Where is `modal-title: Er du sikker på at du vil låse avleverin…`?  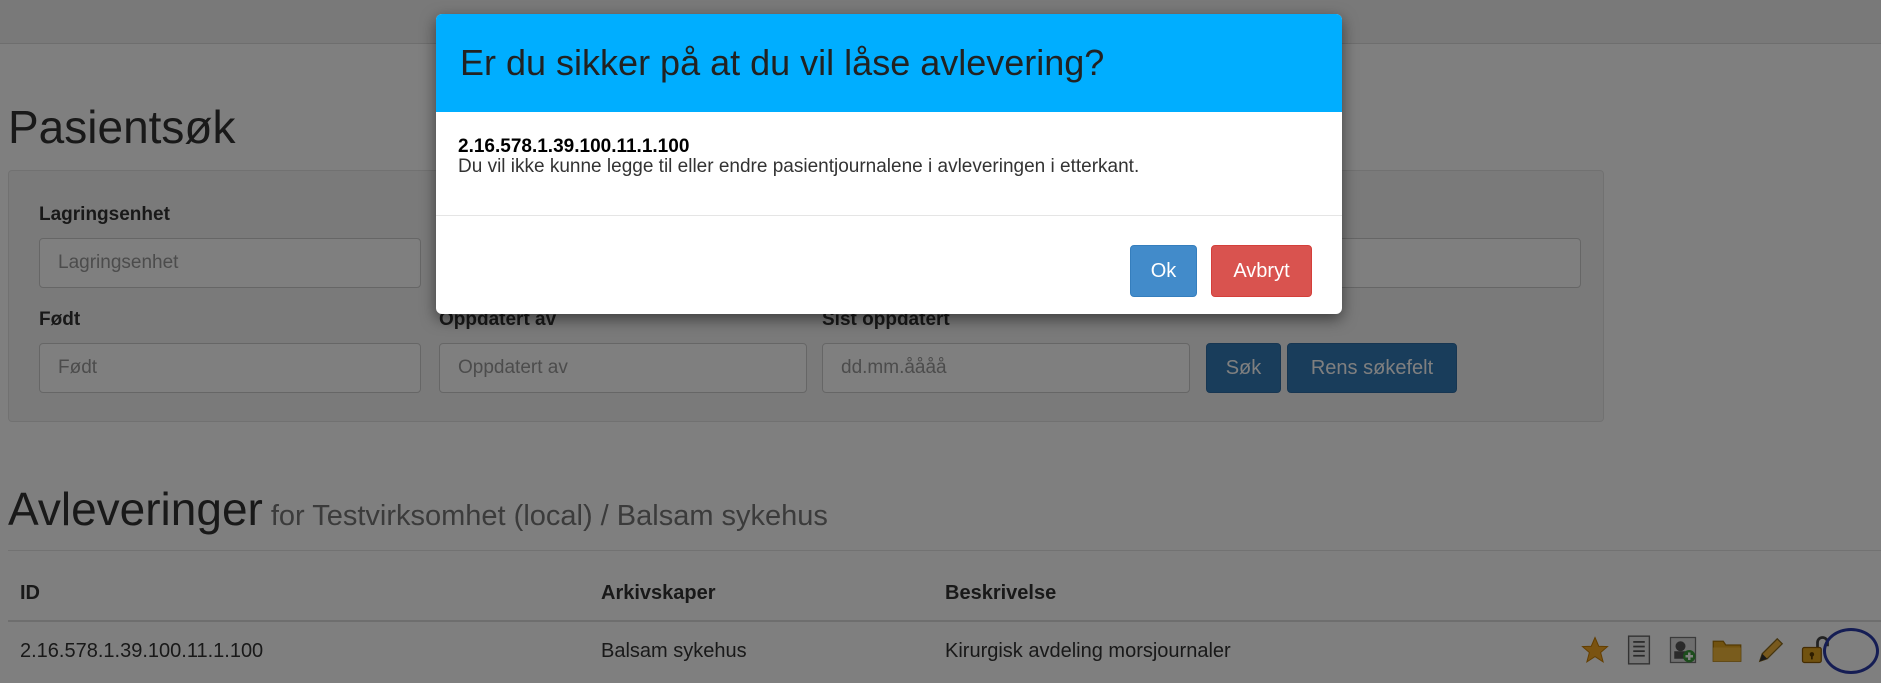
modal-title: Er du sikker på at du vil låse avleverin… is located at coordinates (782, 62).